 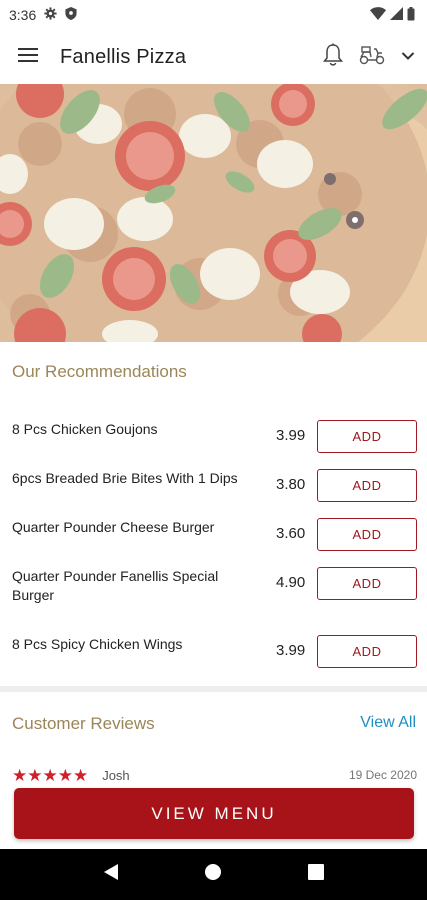 I want to click on shield-icon, so click(x=71, y=15).